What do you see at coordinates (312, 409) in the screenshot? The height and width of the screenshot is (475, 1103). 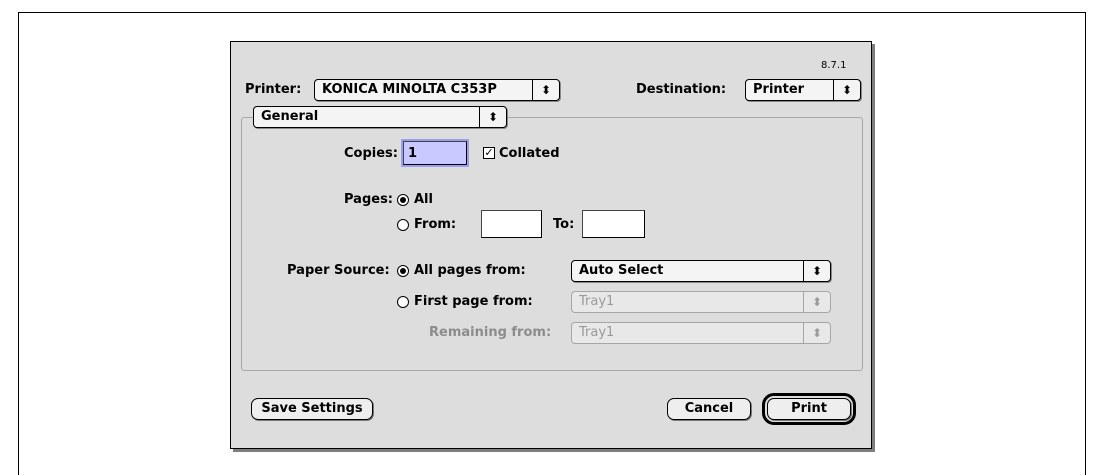 I see `save-settings-button: Save Settings` at bounding box center [312, 409].